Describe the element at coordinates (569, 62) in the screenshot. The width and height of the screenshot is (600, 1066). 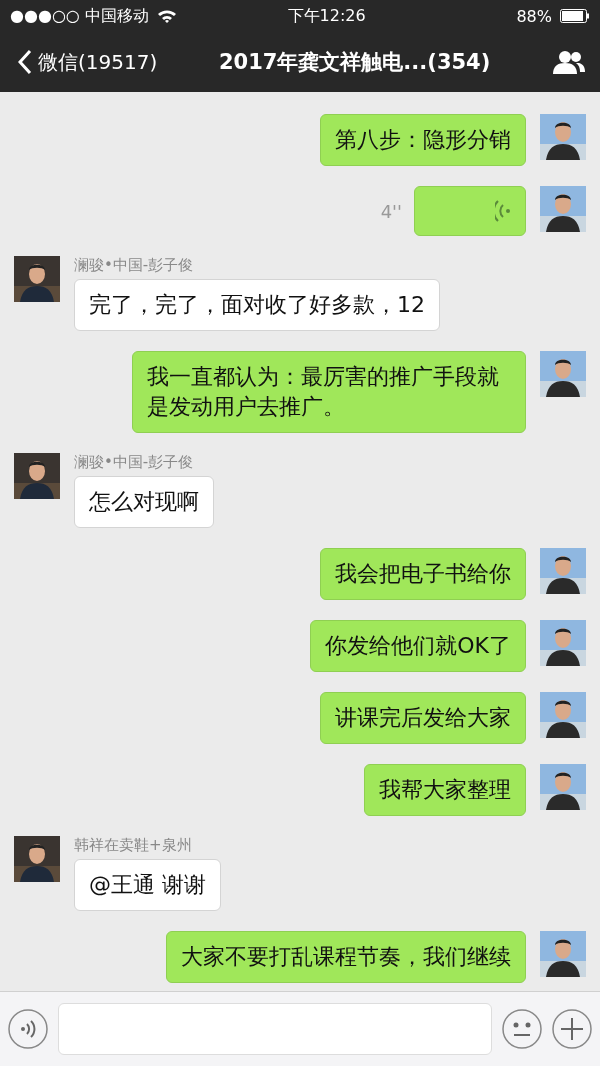
I see `group-members-icon` at that location.